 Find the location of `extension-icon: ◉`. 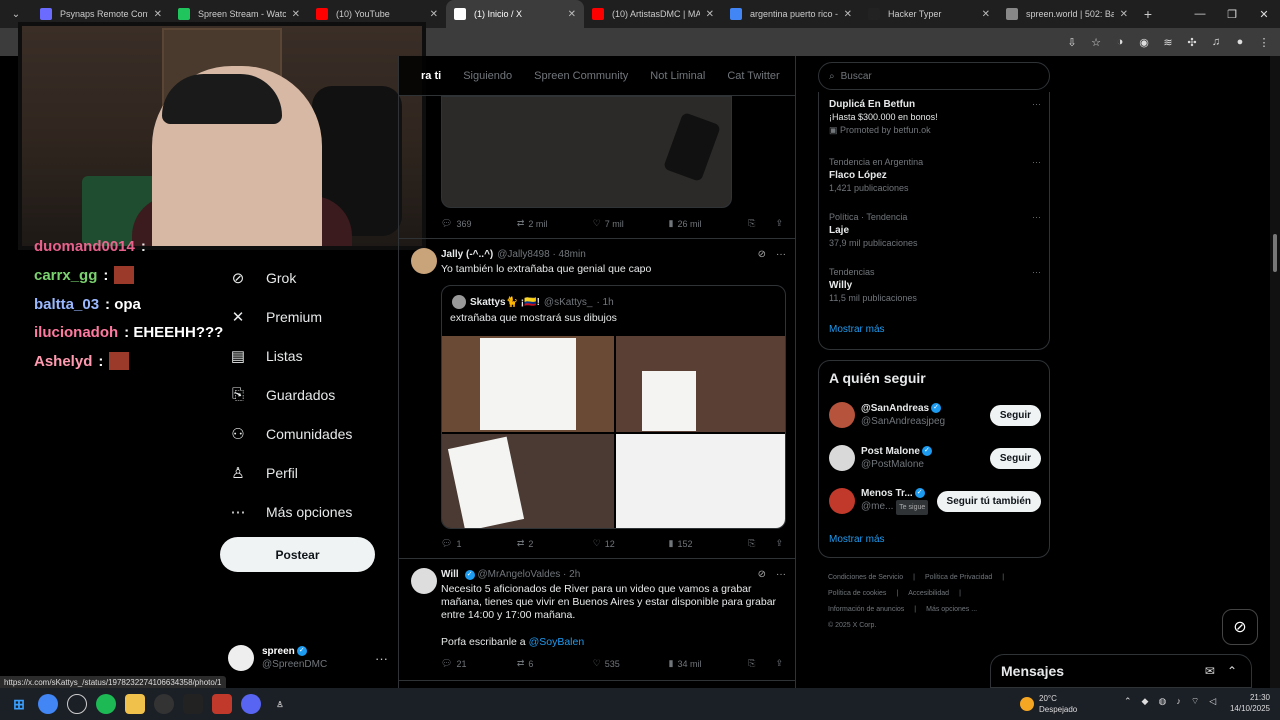

extension-icon: ◉ is located at coordinates (1144, 42).